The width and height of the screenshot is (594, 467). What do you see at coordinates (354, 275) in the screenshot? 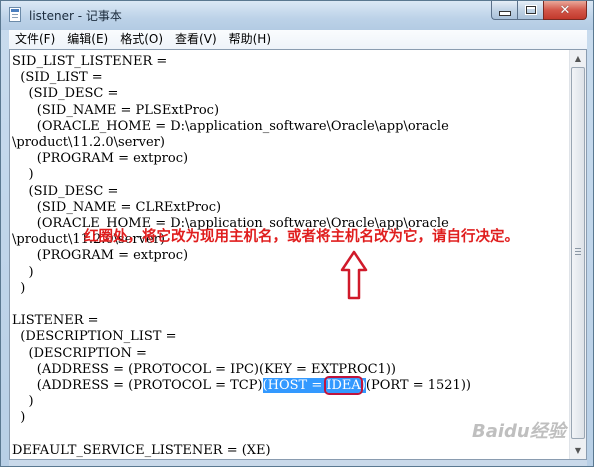
I see `up-arrow-icon` at bounding box center [354, 275].